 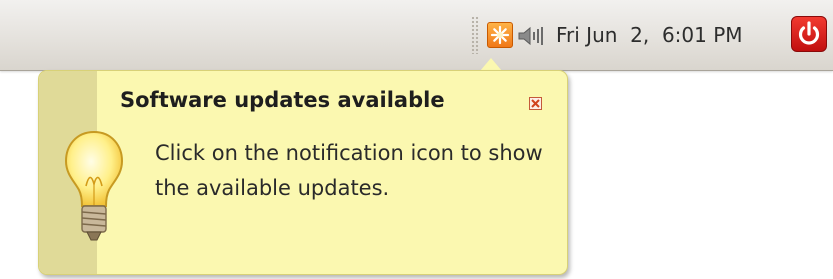 I want to click on volume-icon, so click(x=533, y=36).